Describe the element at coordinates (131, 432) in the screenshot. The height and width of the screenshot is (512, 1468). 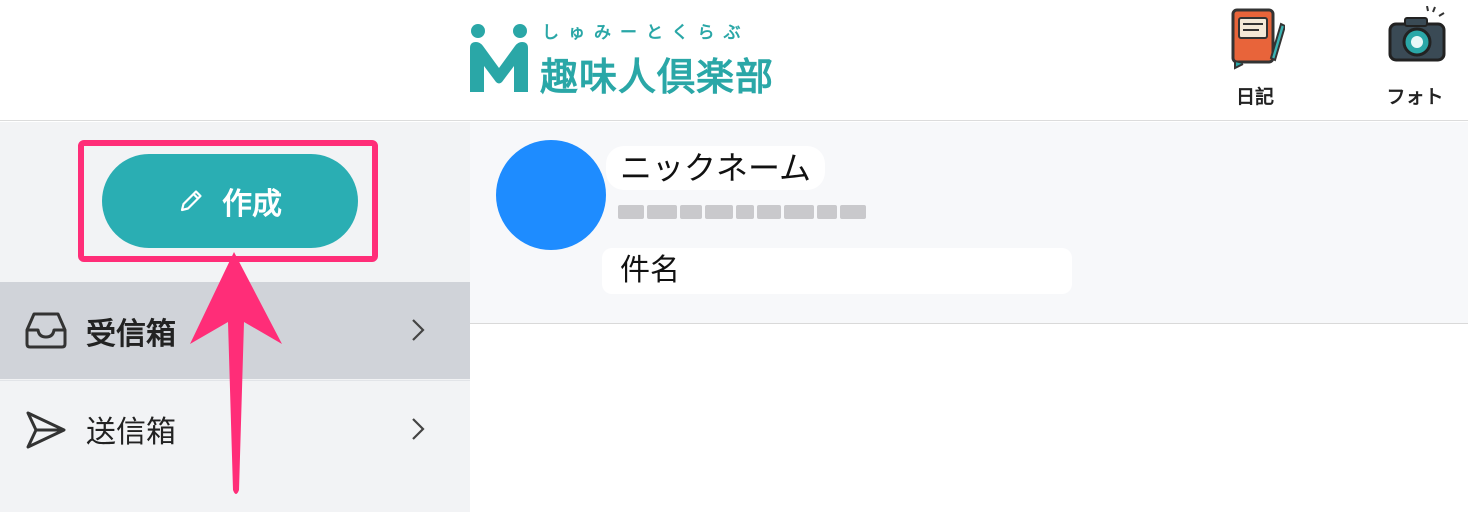
I see `sidebar-item-label: 送信箱` at that location.